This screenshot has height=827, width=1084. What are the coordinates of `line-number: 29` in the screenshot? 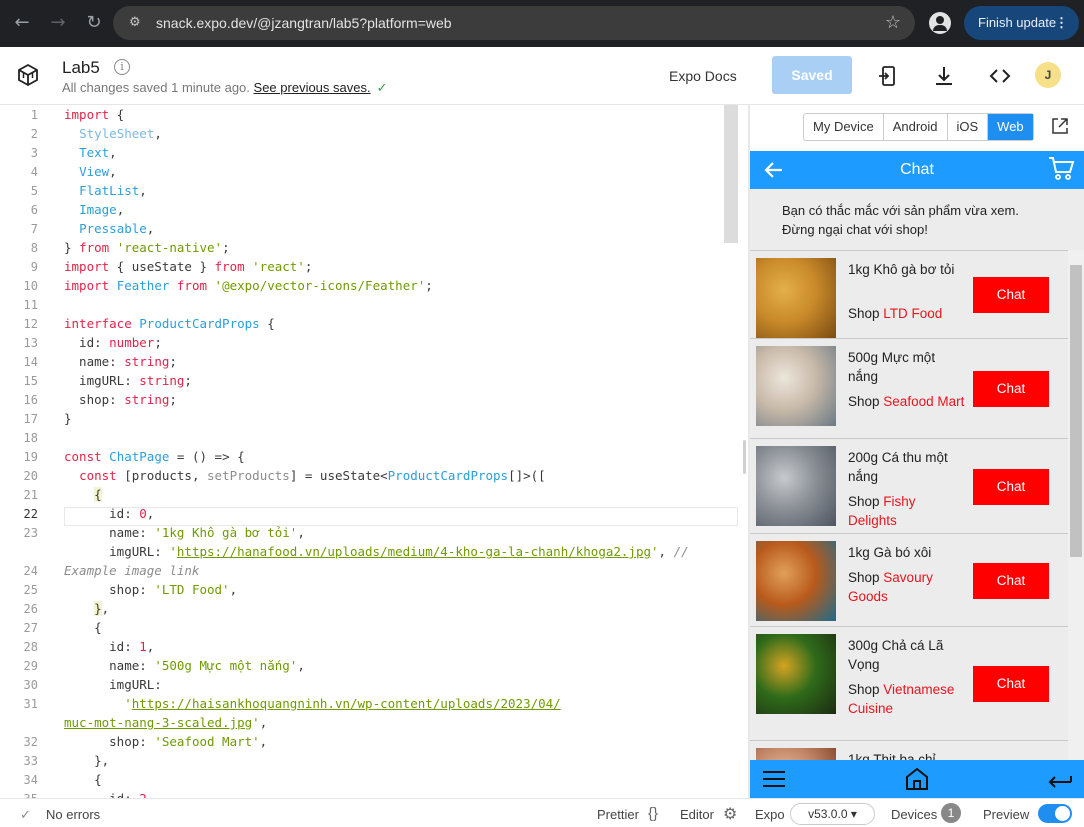 It's located at (30, 666).